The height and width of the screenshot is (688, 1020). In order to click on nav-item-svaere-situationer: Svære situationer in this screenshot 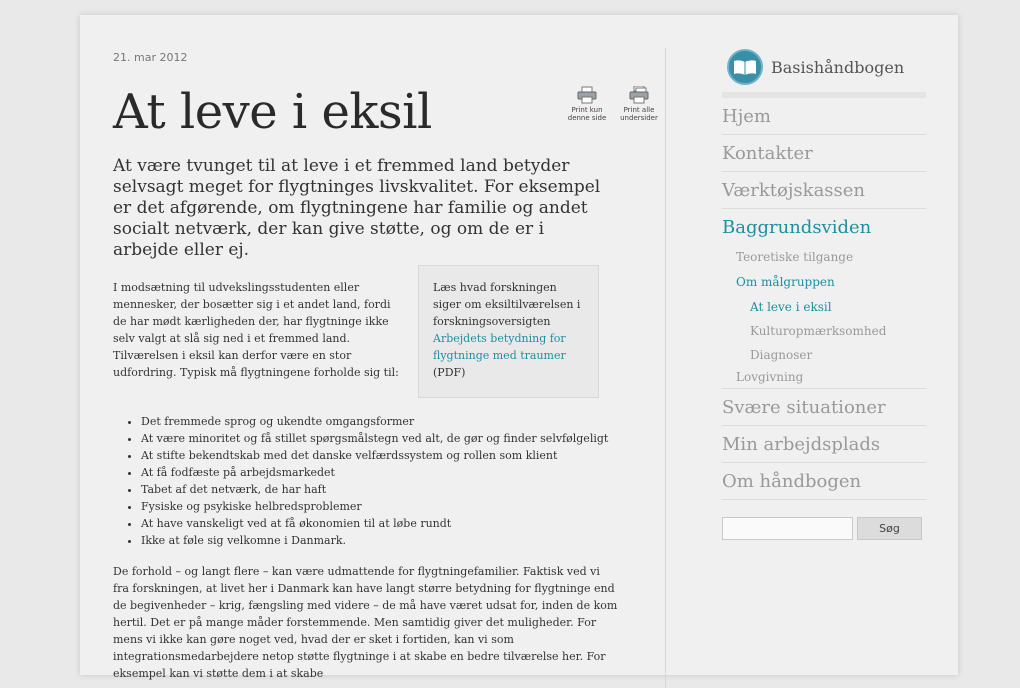, I will do `click(824, 407)`.